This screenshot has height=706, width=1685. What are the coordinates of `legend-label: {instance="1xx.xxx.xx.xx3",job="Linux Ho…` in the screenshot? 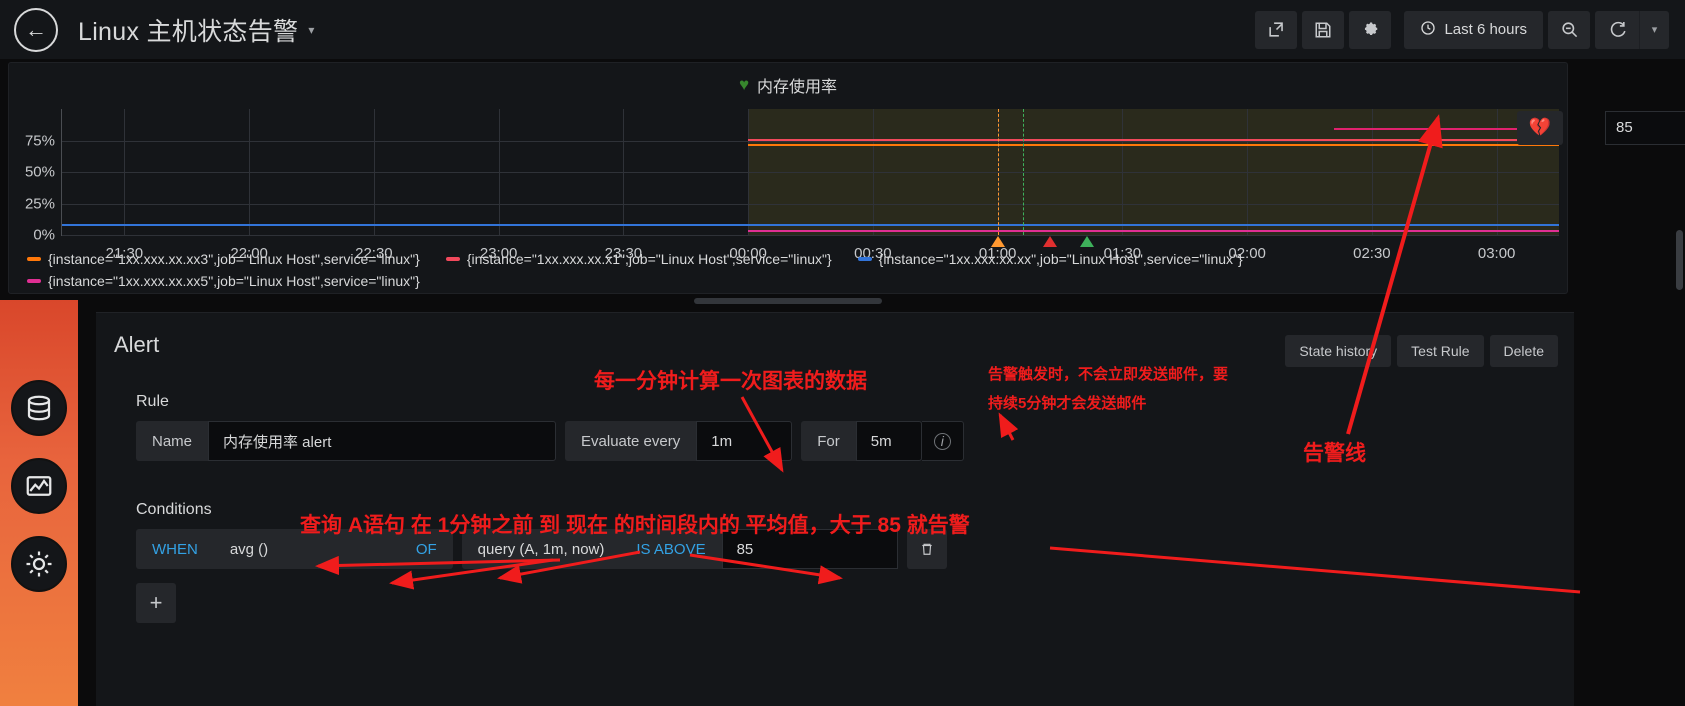 It's located at (234, 259).